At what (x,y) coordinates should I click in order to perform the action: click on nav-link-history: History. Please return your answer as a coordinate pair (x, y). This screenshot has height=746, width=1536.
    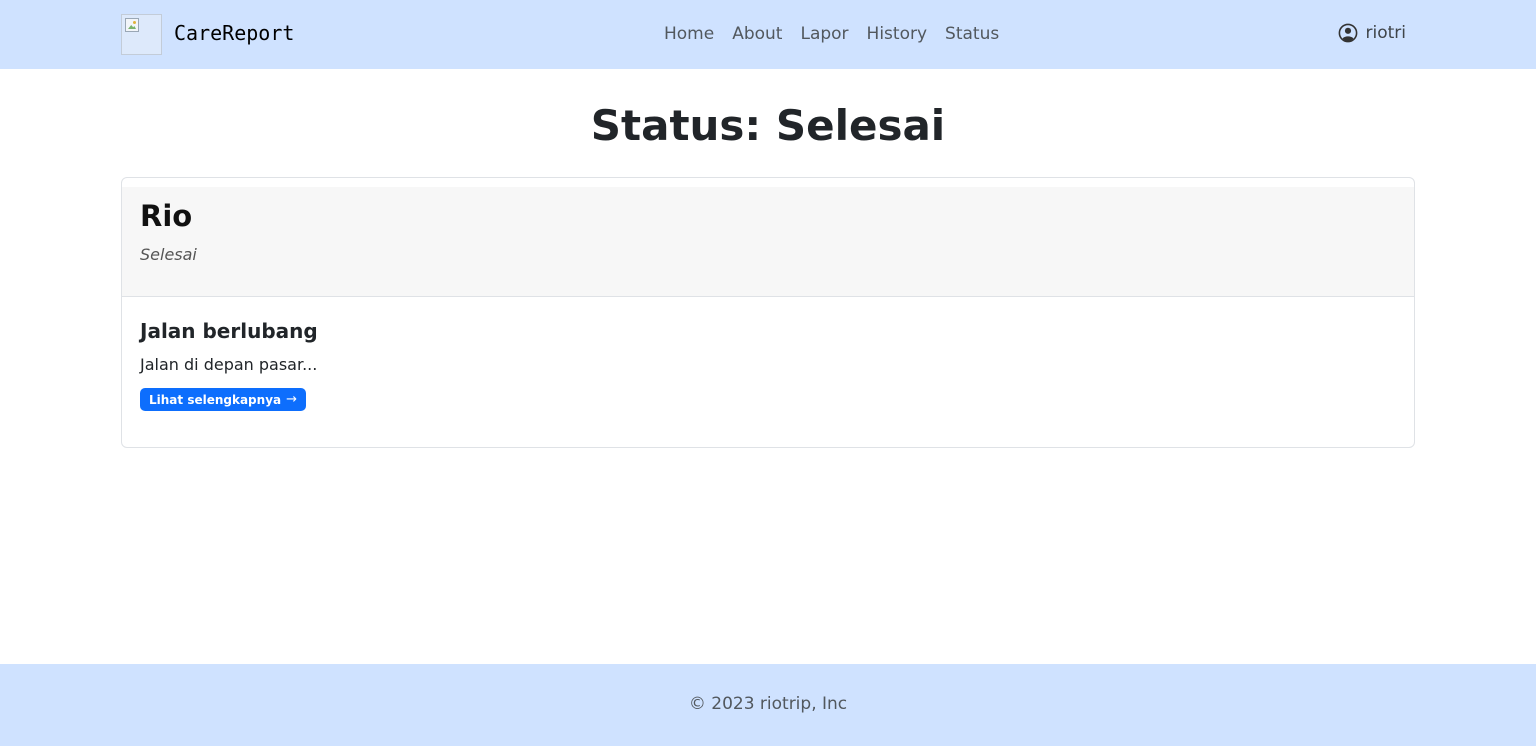
    Looking at the image, I should click on (897, 34).